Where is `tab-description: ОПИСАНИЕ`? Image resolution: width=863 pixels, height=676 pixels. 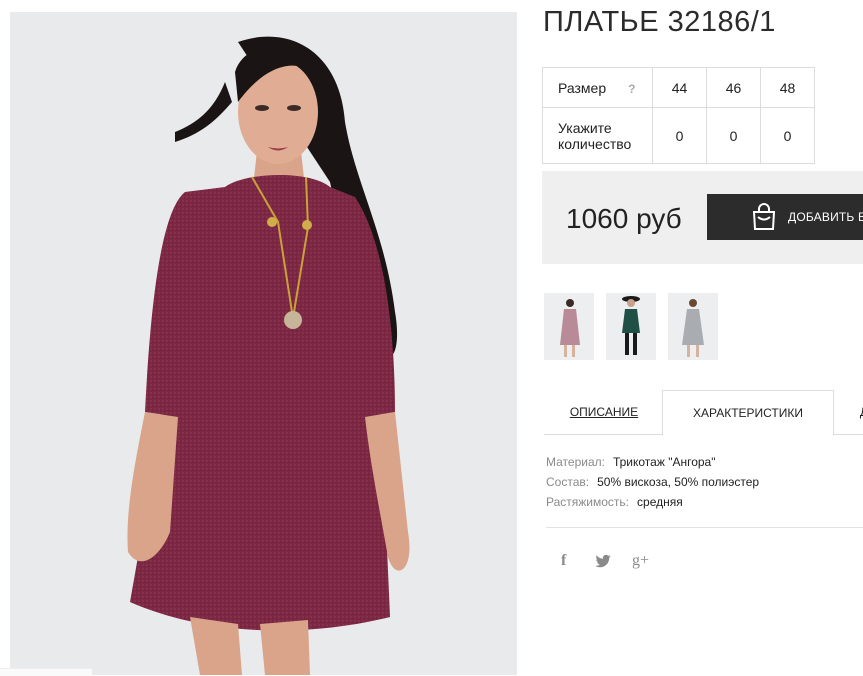 tab-description: ОПИСАНИЕ is located at coordinates (604, 412).